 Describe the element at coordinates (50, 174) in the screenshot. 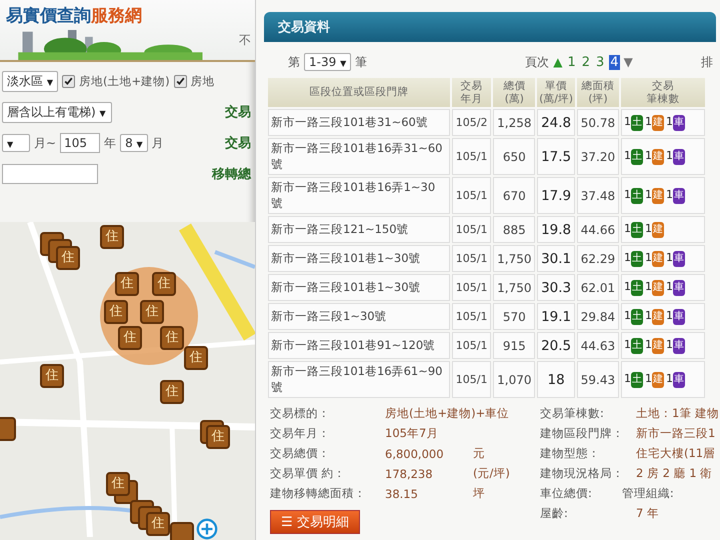

I see `text-input` at that location.